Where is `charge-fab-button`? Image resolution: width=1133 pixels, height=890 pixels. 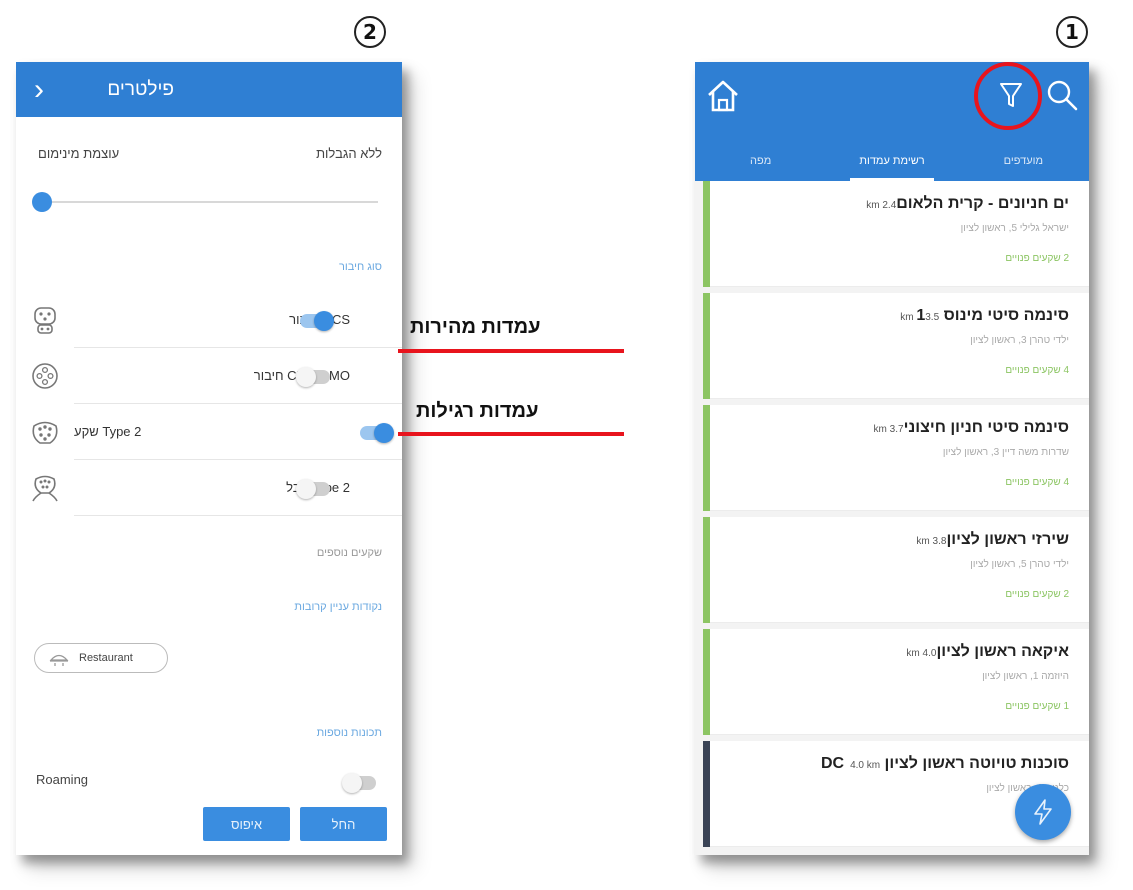
charge-fab-button is located at coordinates (1043, 812).